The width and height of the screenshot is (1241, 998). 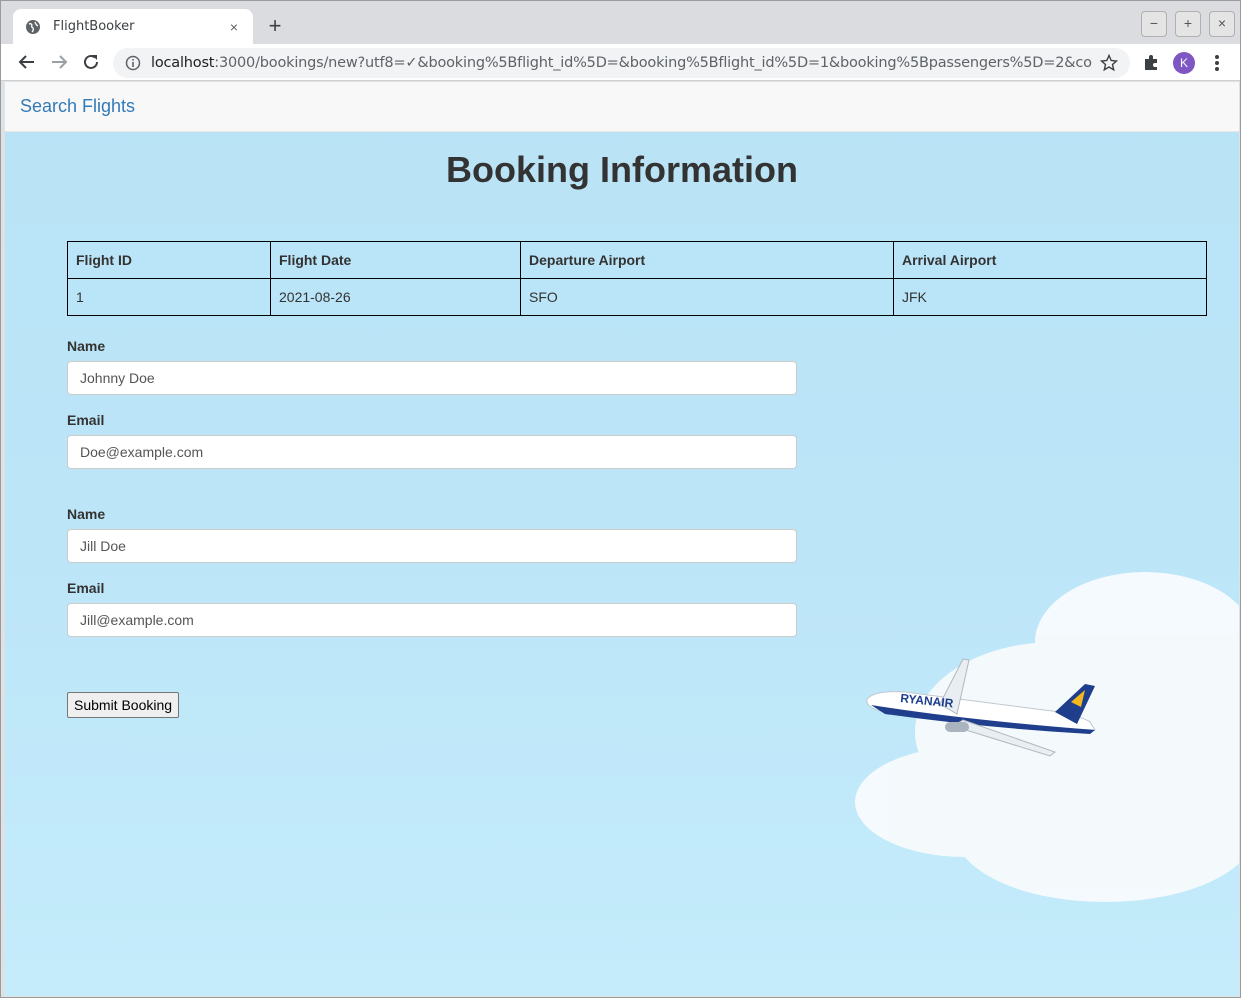 What do you see at coordinates (1050, 260) in the screenshot?
I see `column-header: Arrival Airport` at bounding box center [1050, 260].